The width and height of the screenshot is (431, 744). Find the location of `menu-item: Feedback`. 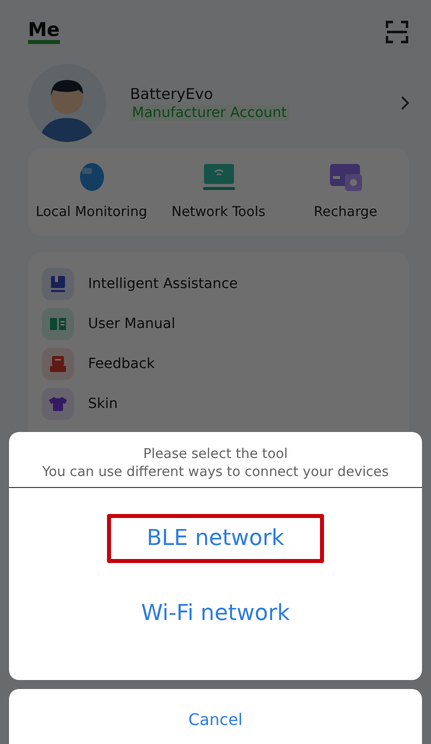

menu-item: Feedback is located at coordinates (121, 364).